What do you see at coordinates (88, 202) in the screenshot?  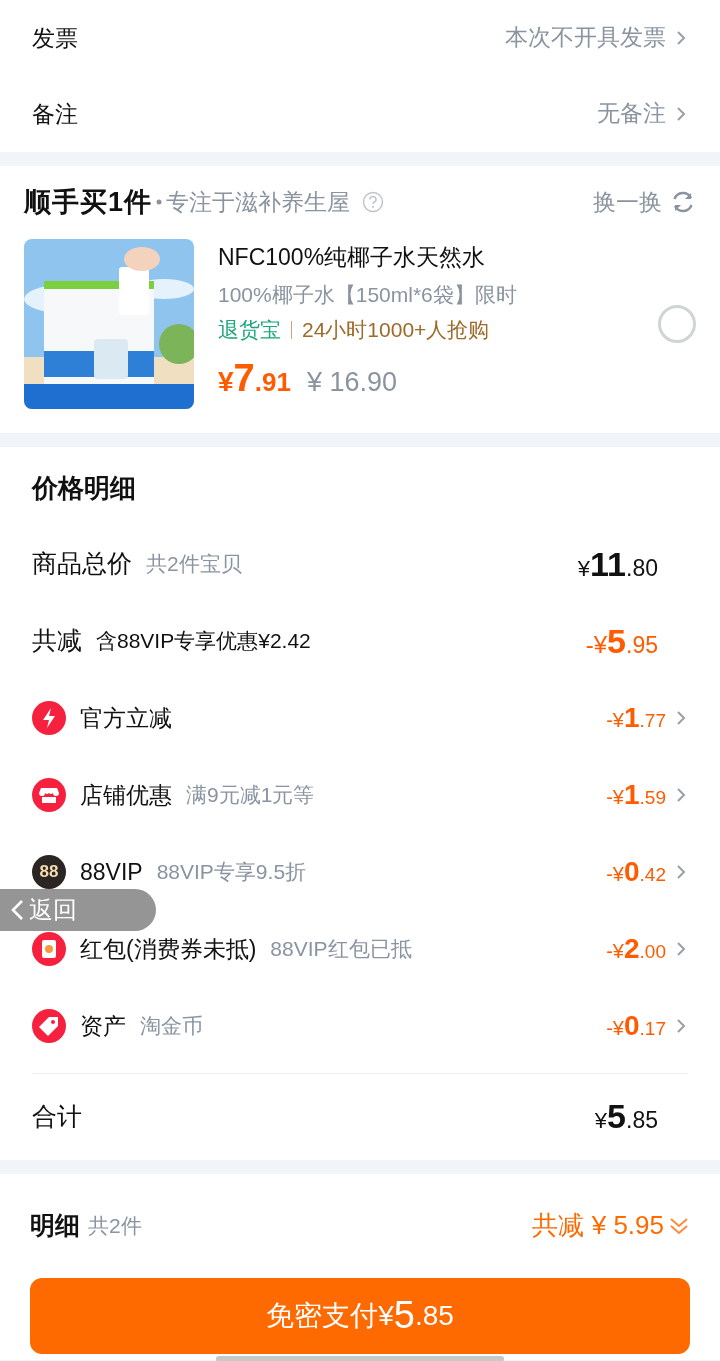 I see `section-title: 顺手买1件` at bounding box center [88, 202].